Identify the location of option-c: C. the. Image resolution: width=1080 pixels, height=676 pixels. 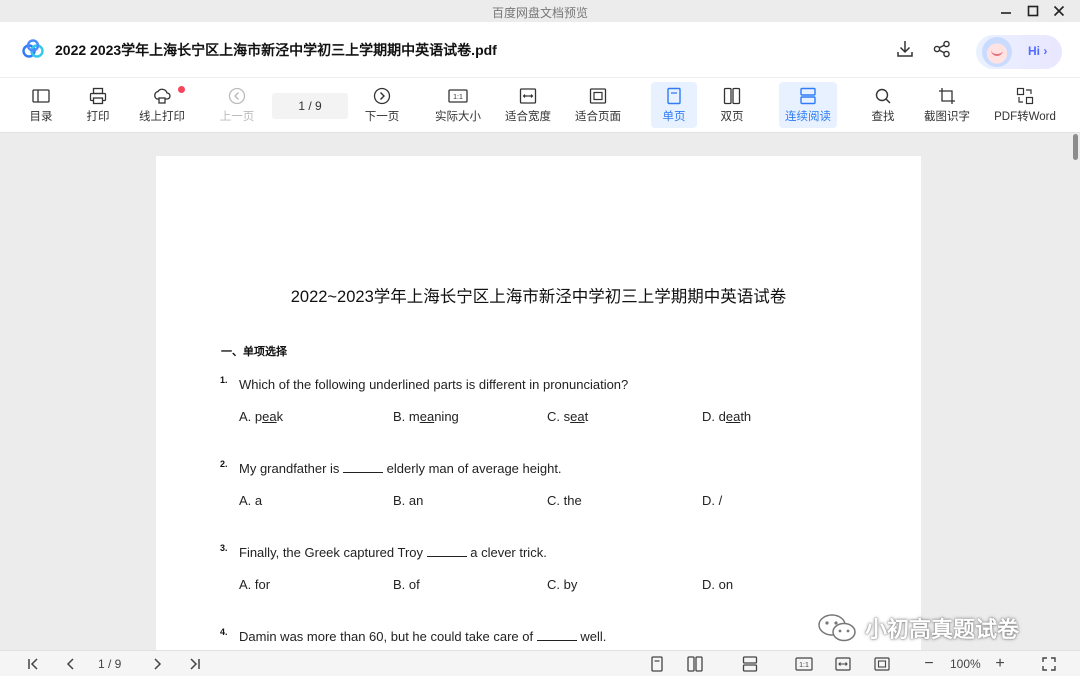
(564, 500).